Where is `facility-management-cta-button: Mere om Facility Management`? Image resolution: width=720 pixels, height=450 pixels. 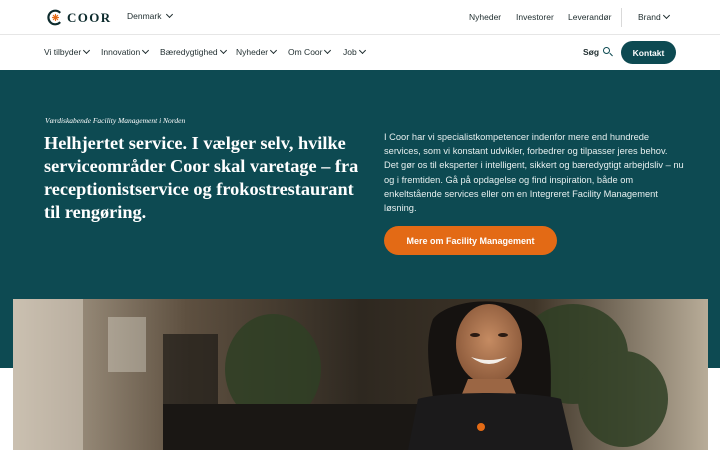
facility-management-cta-button: Mere om Facility Management is located at coordinates (470, 240).